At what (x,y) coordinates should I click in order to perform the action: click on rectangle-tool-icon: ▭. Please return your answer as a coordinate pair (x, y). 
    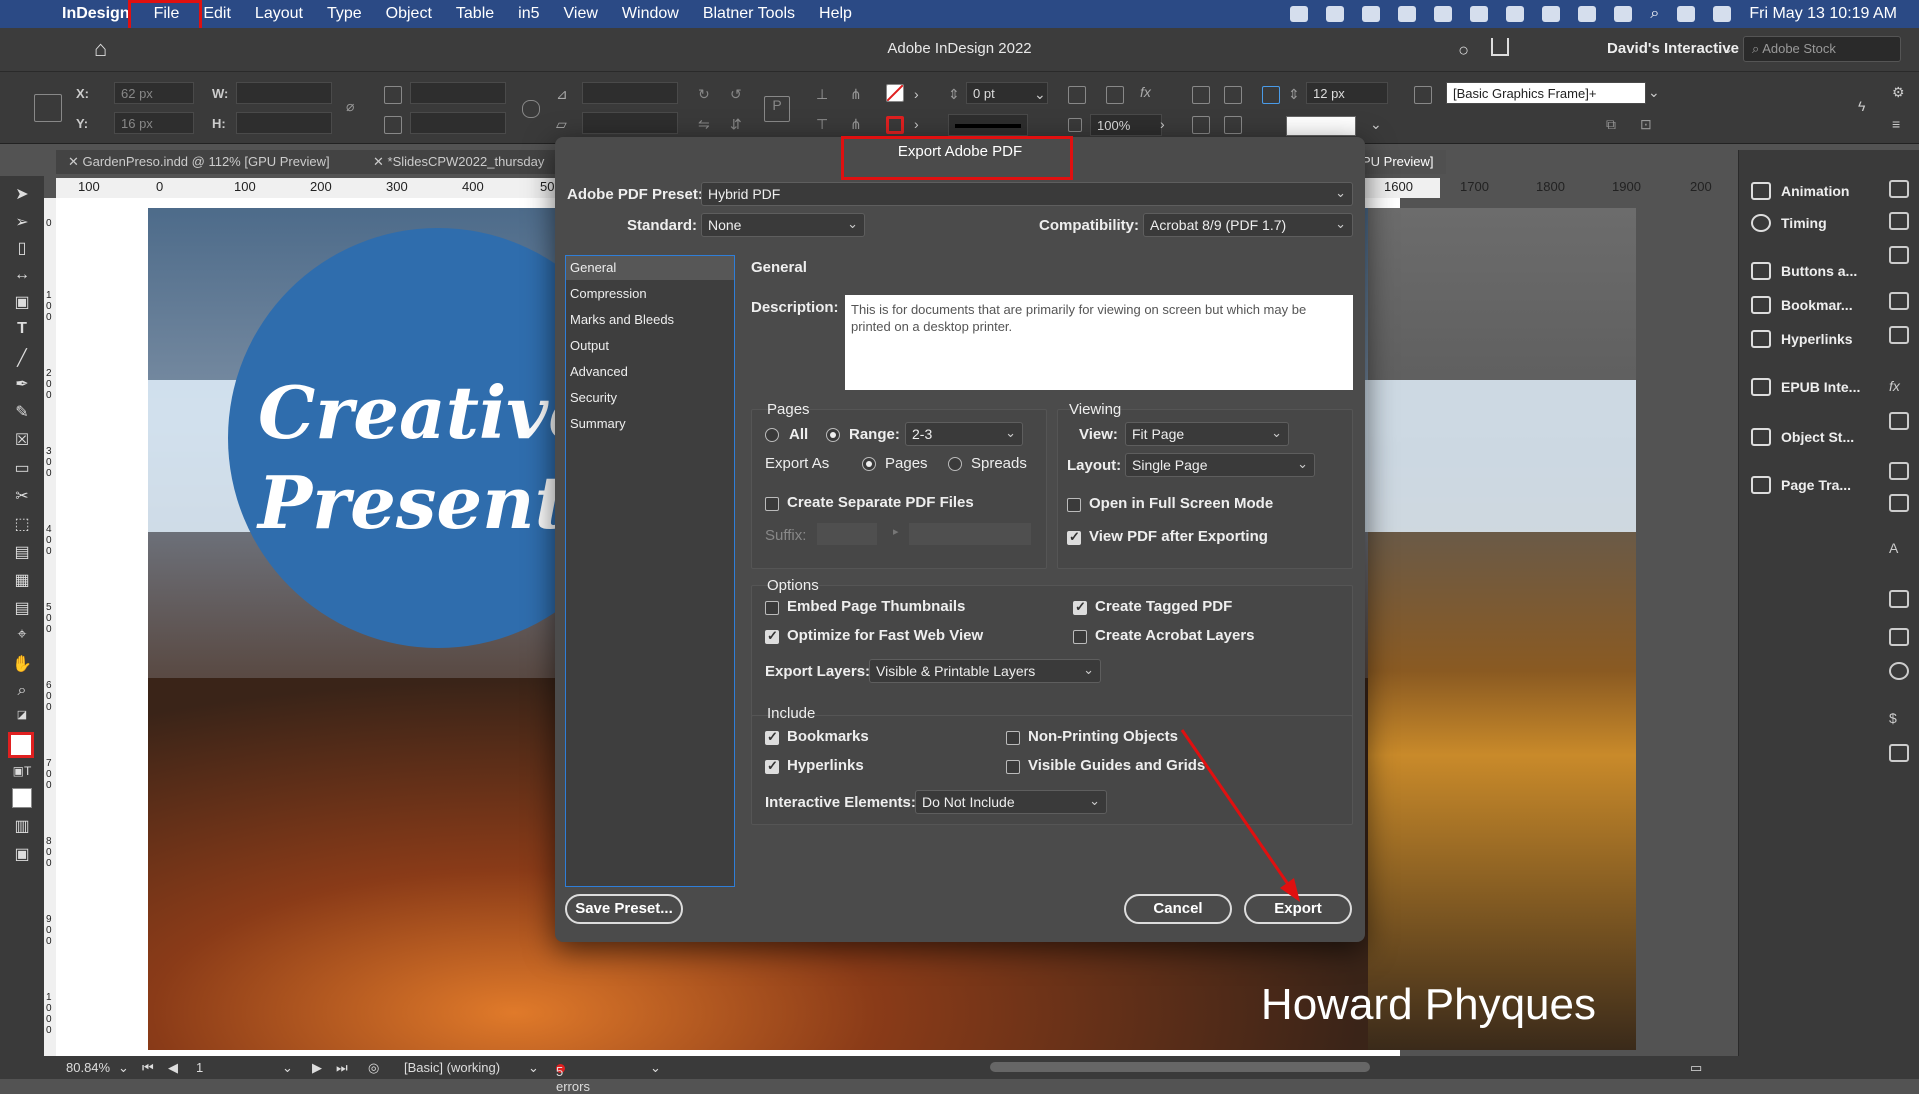
    Looking at the image, I should click on (22, 468).